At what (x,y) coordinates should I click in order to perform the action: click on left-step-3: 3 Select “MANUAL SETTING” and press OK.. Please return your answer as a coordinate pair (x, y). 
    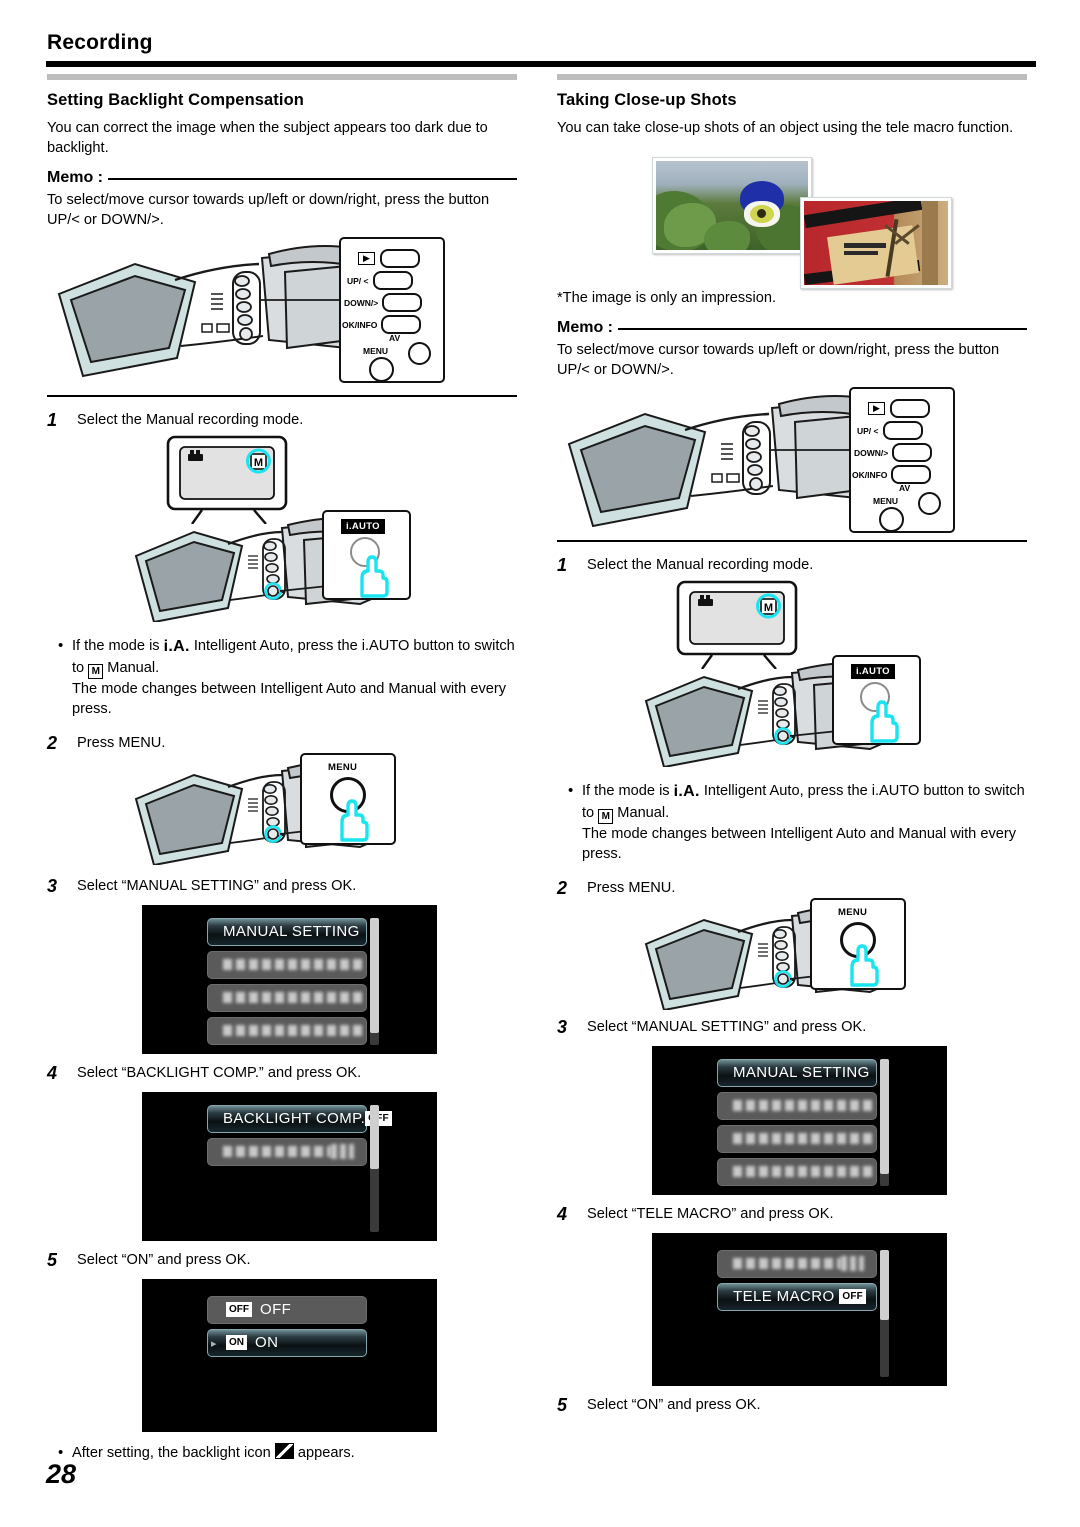
    Looking at the image, I should click on (282, 886).